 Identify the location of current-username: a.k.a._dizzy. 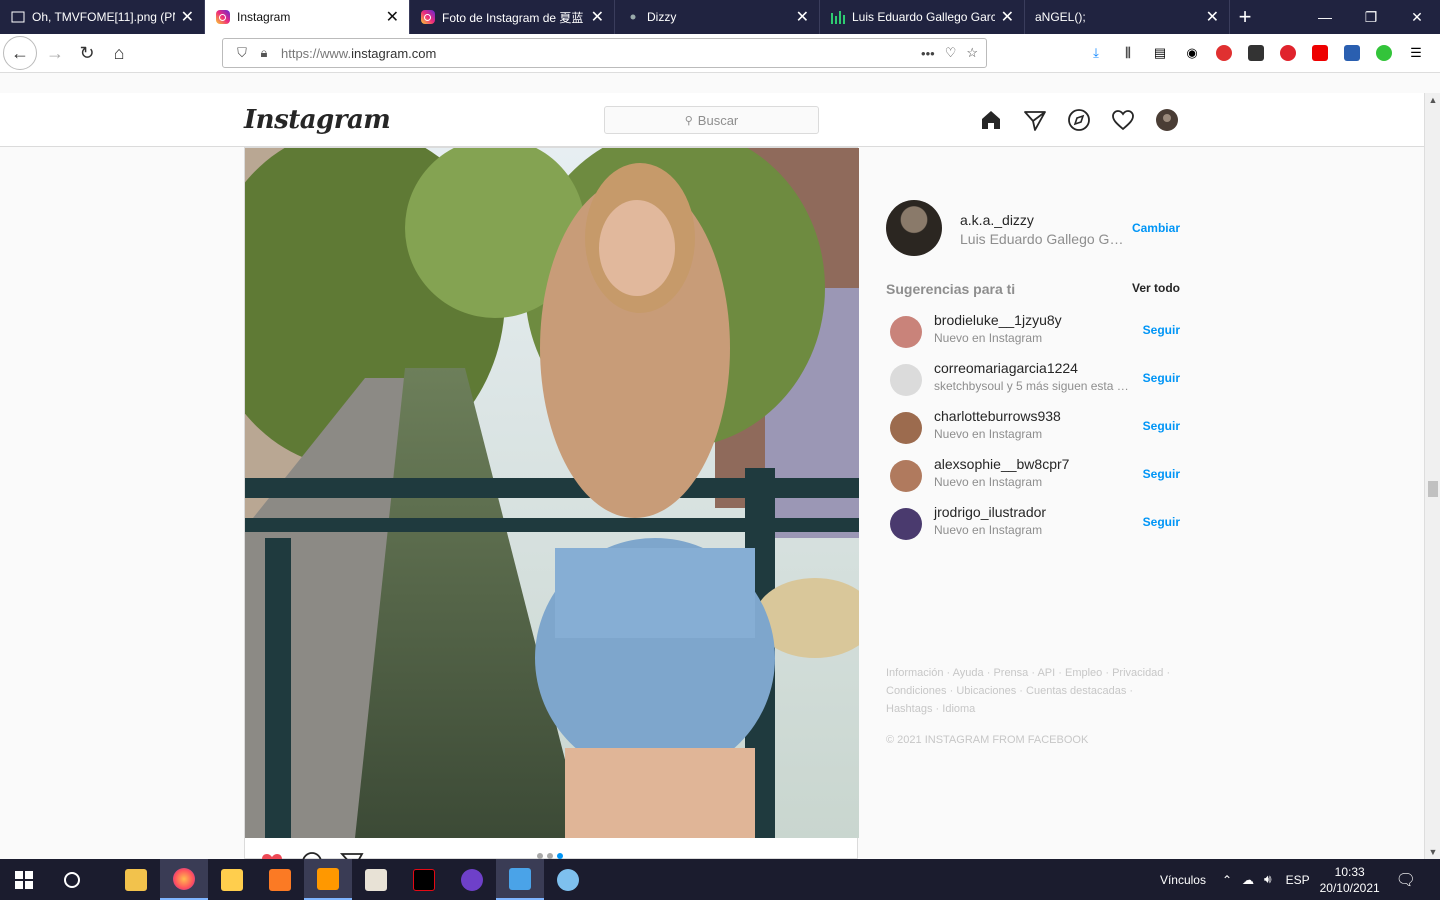
(997, 220).